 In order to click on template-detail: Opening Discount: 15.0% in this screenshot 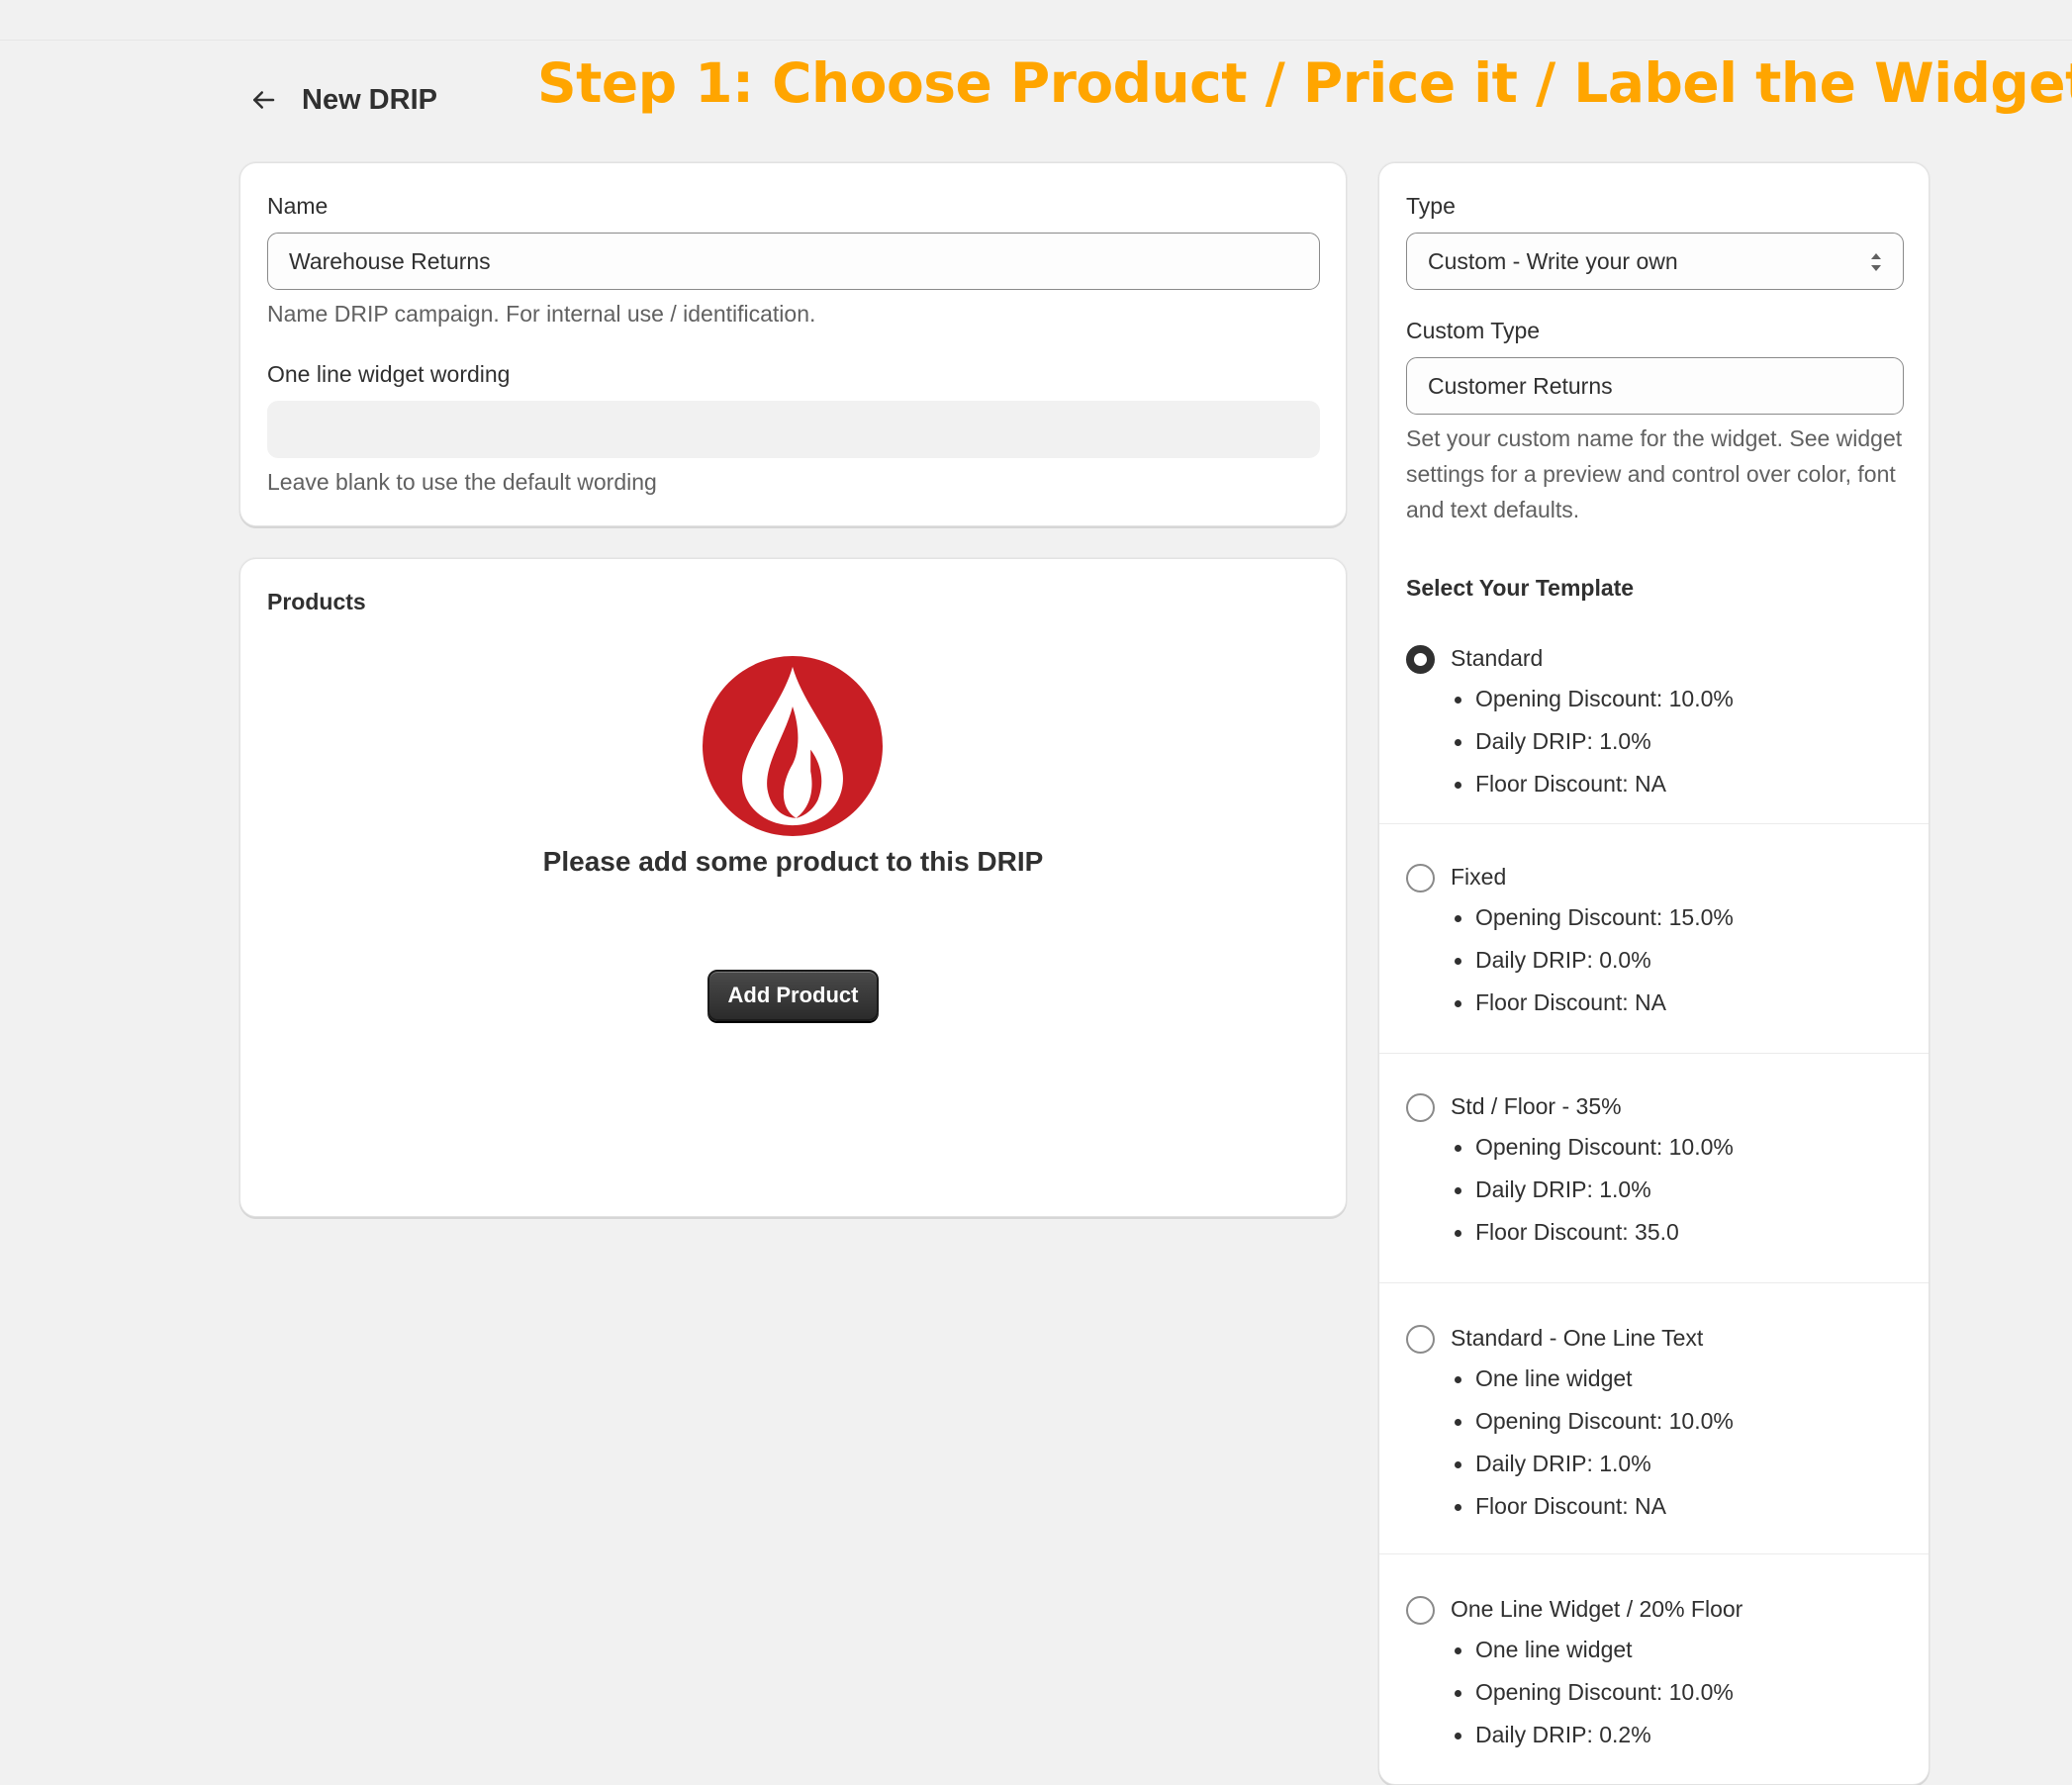, I will do `click(1594, 917)`.